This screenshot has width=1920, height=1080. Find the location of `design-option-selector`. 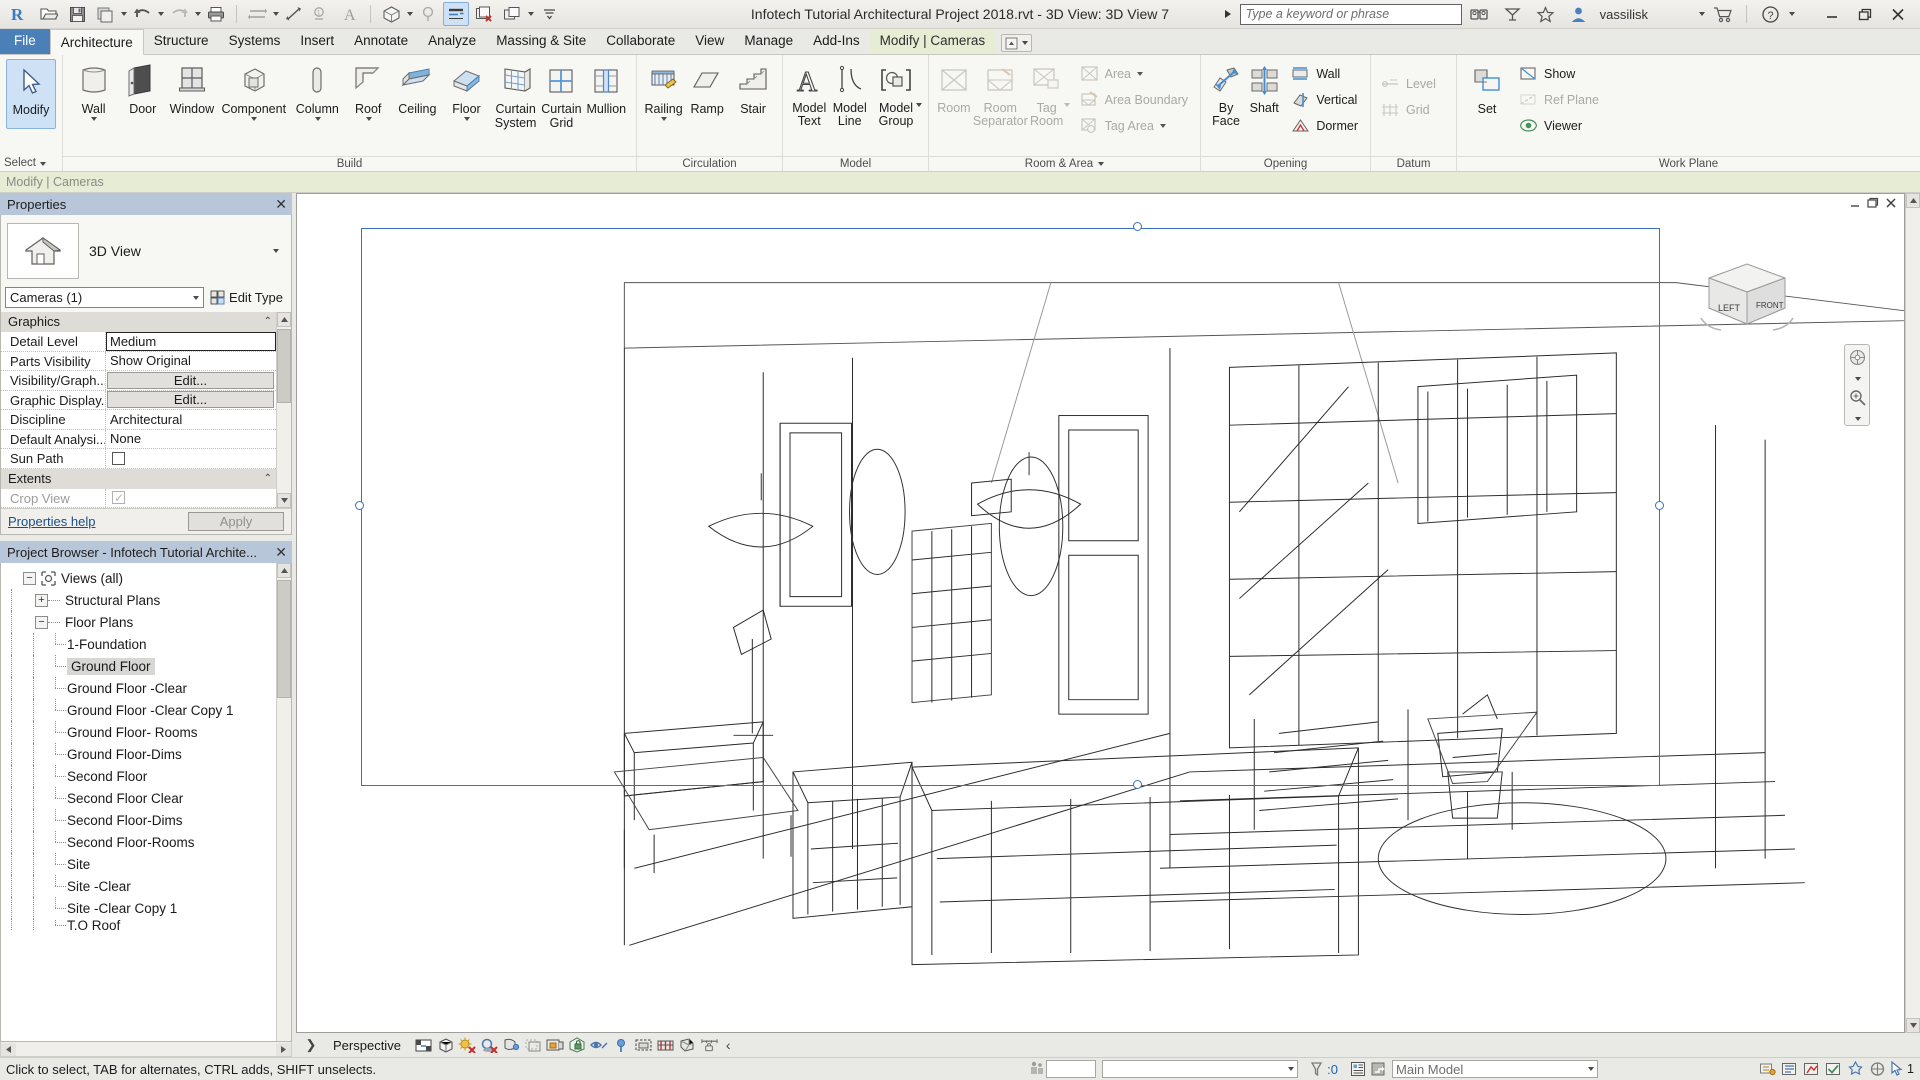

design-option-selector is located at coordinates (1200, 1069).